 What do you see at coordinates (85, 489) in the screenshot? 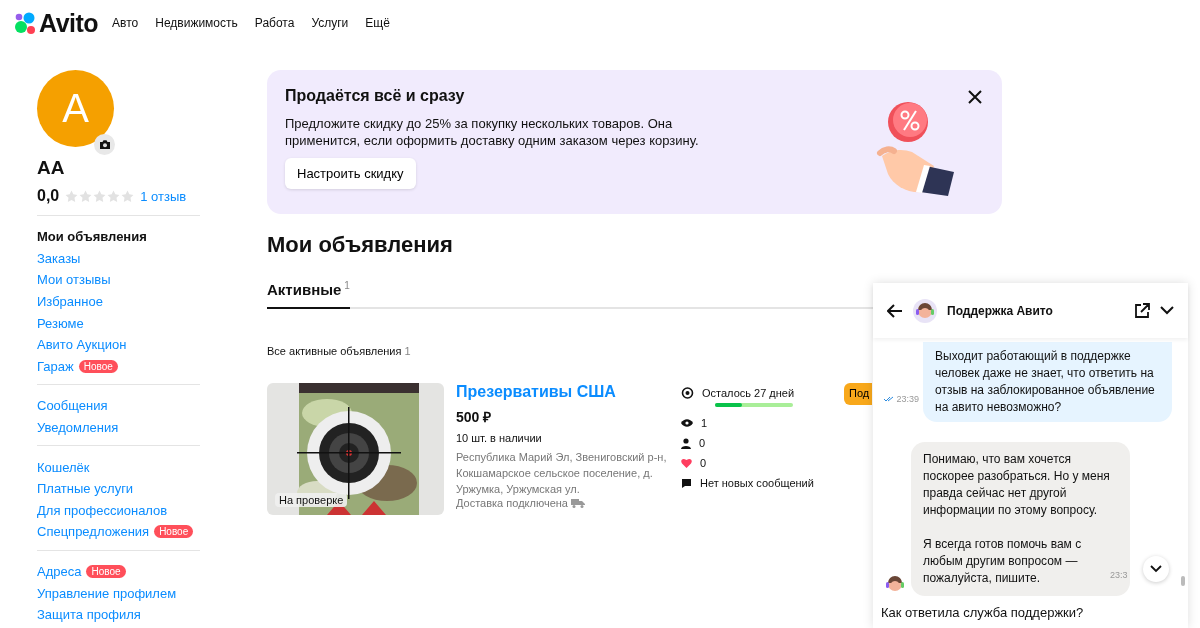
I see `sidebar-item: Платные услуги` at bounding box center [85, 489].